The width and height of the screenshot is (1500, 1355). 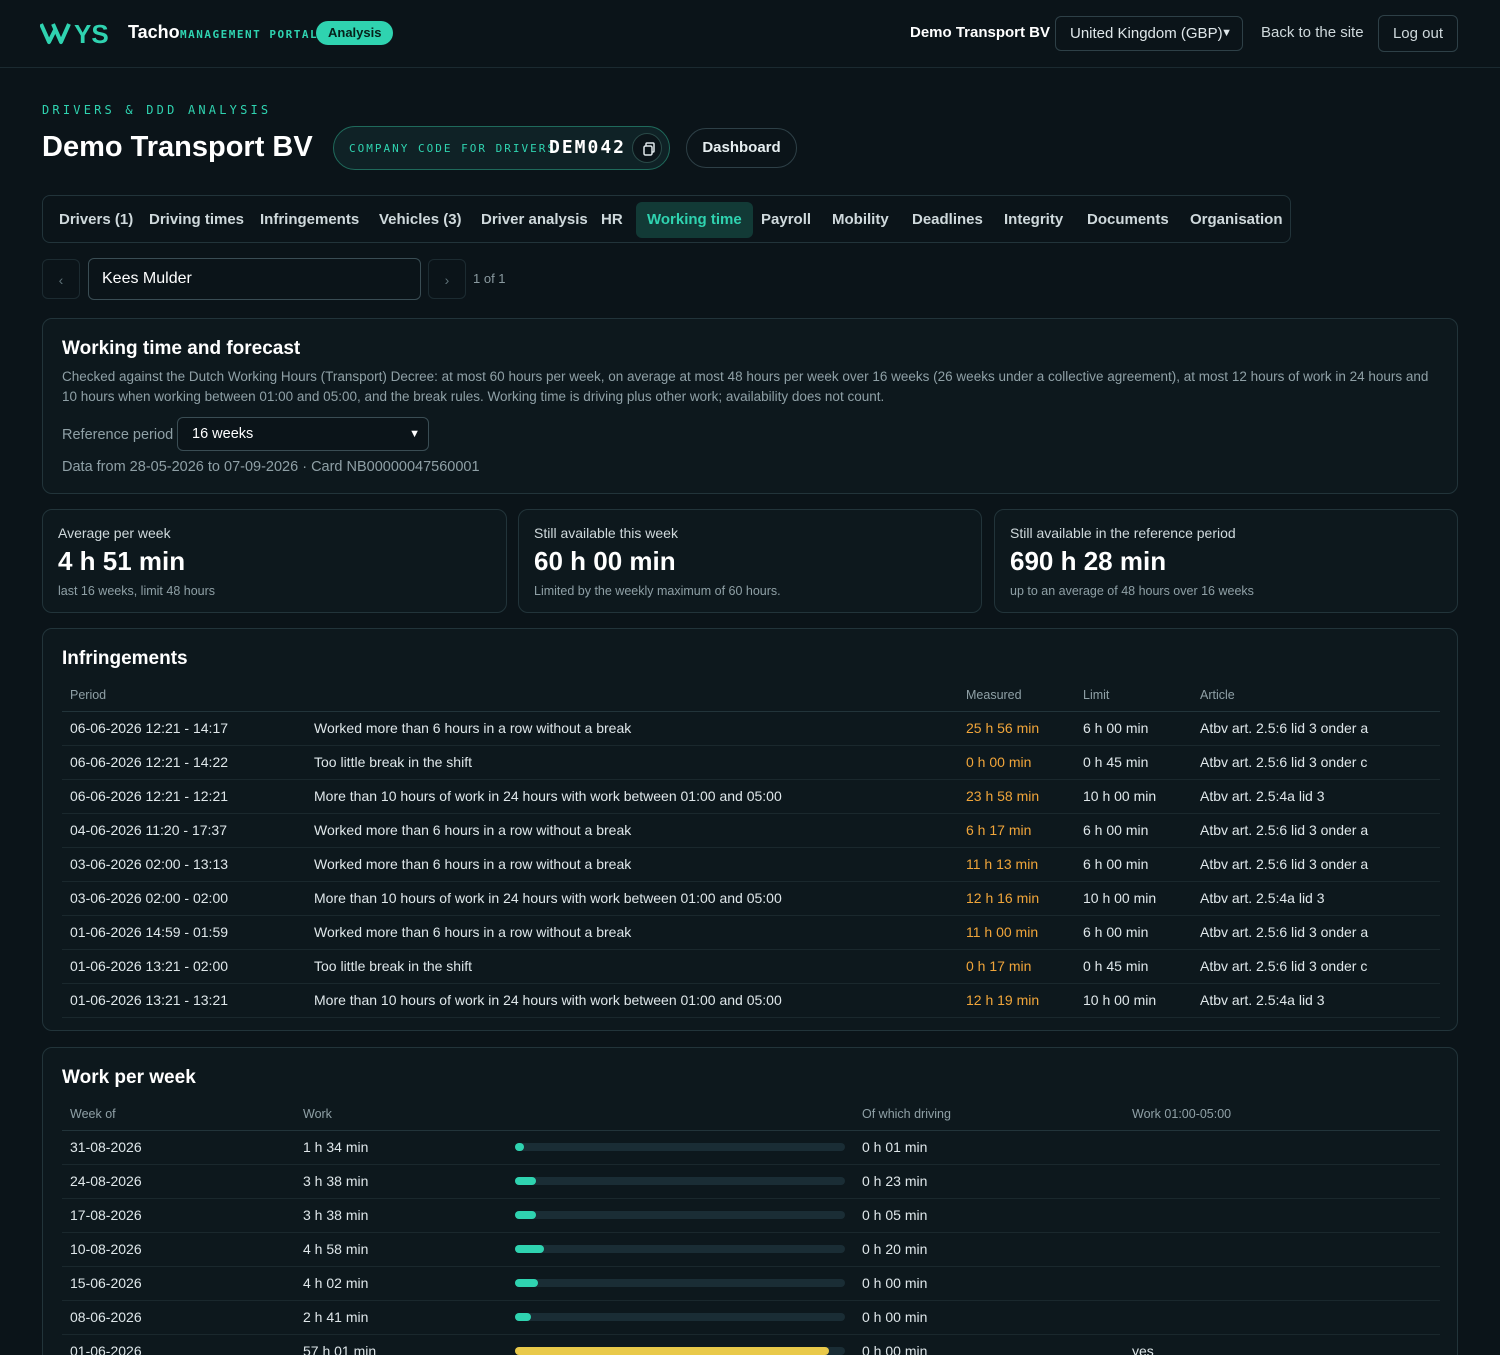 What do you see at coordinates (1016, 966) in the screenshot?
I see `cell-measured: 0 h 17 min` at bounding box center [1016, 966].